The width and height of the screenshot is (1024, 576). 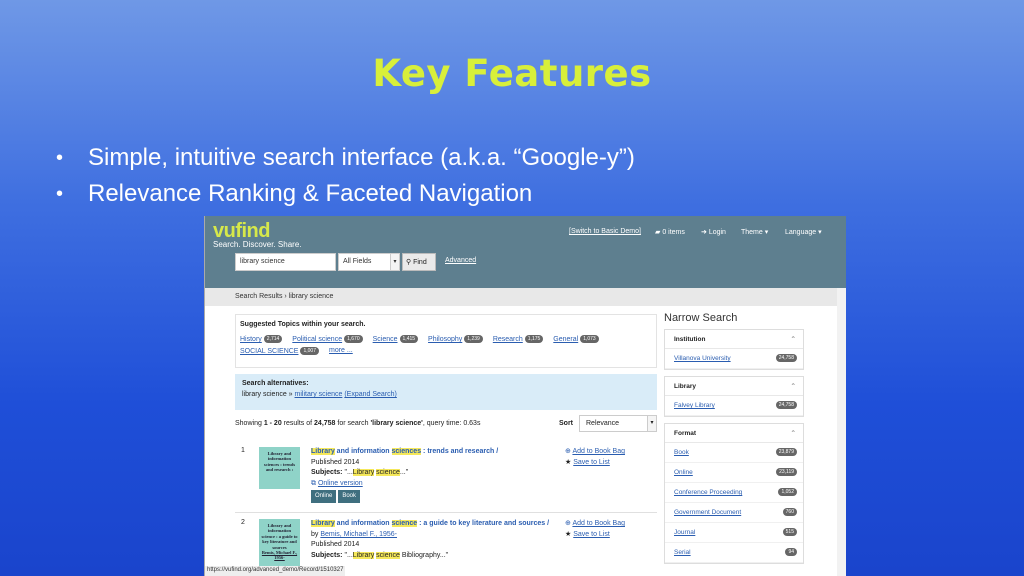 What do you see at coordinates (819, 232) in the screenshot?
I see `caret-down-icon: ▾` at bounding box center [819, 232].